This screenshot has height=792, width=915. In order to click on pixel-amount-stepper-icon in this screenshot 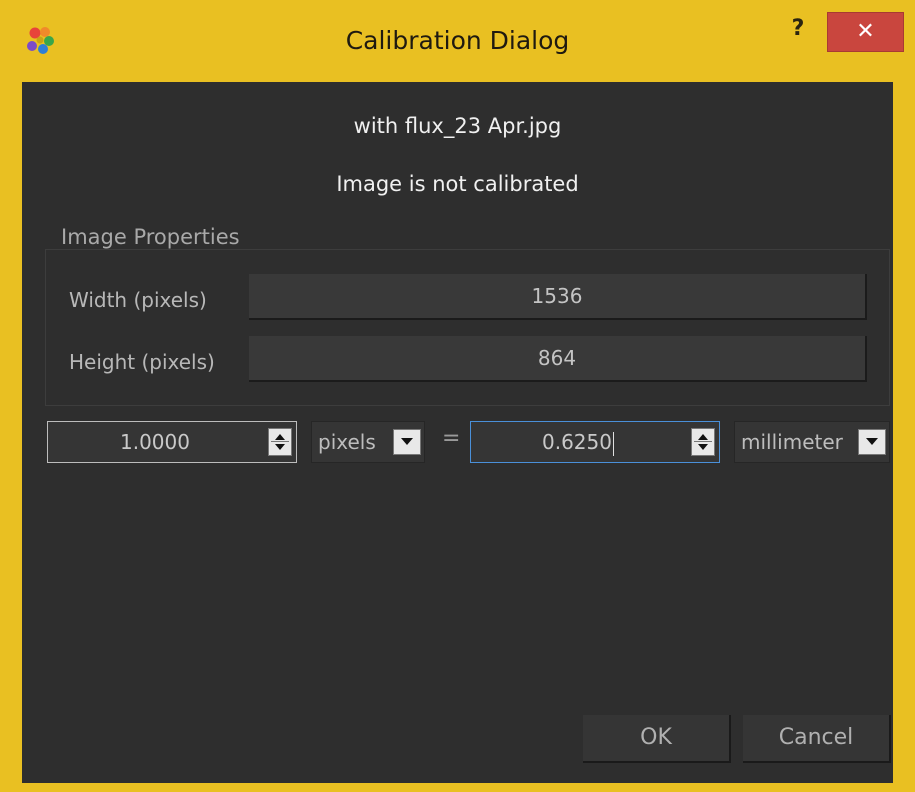, I will do `click(280, 442)`.